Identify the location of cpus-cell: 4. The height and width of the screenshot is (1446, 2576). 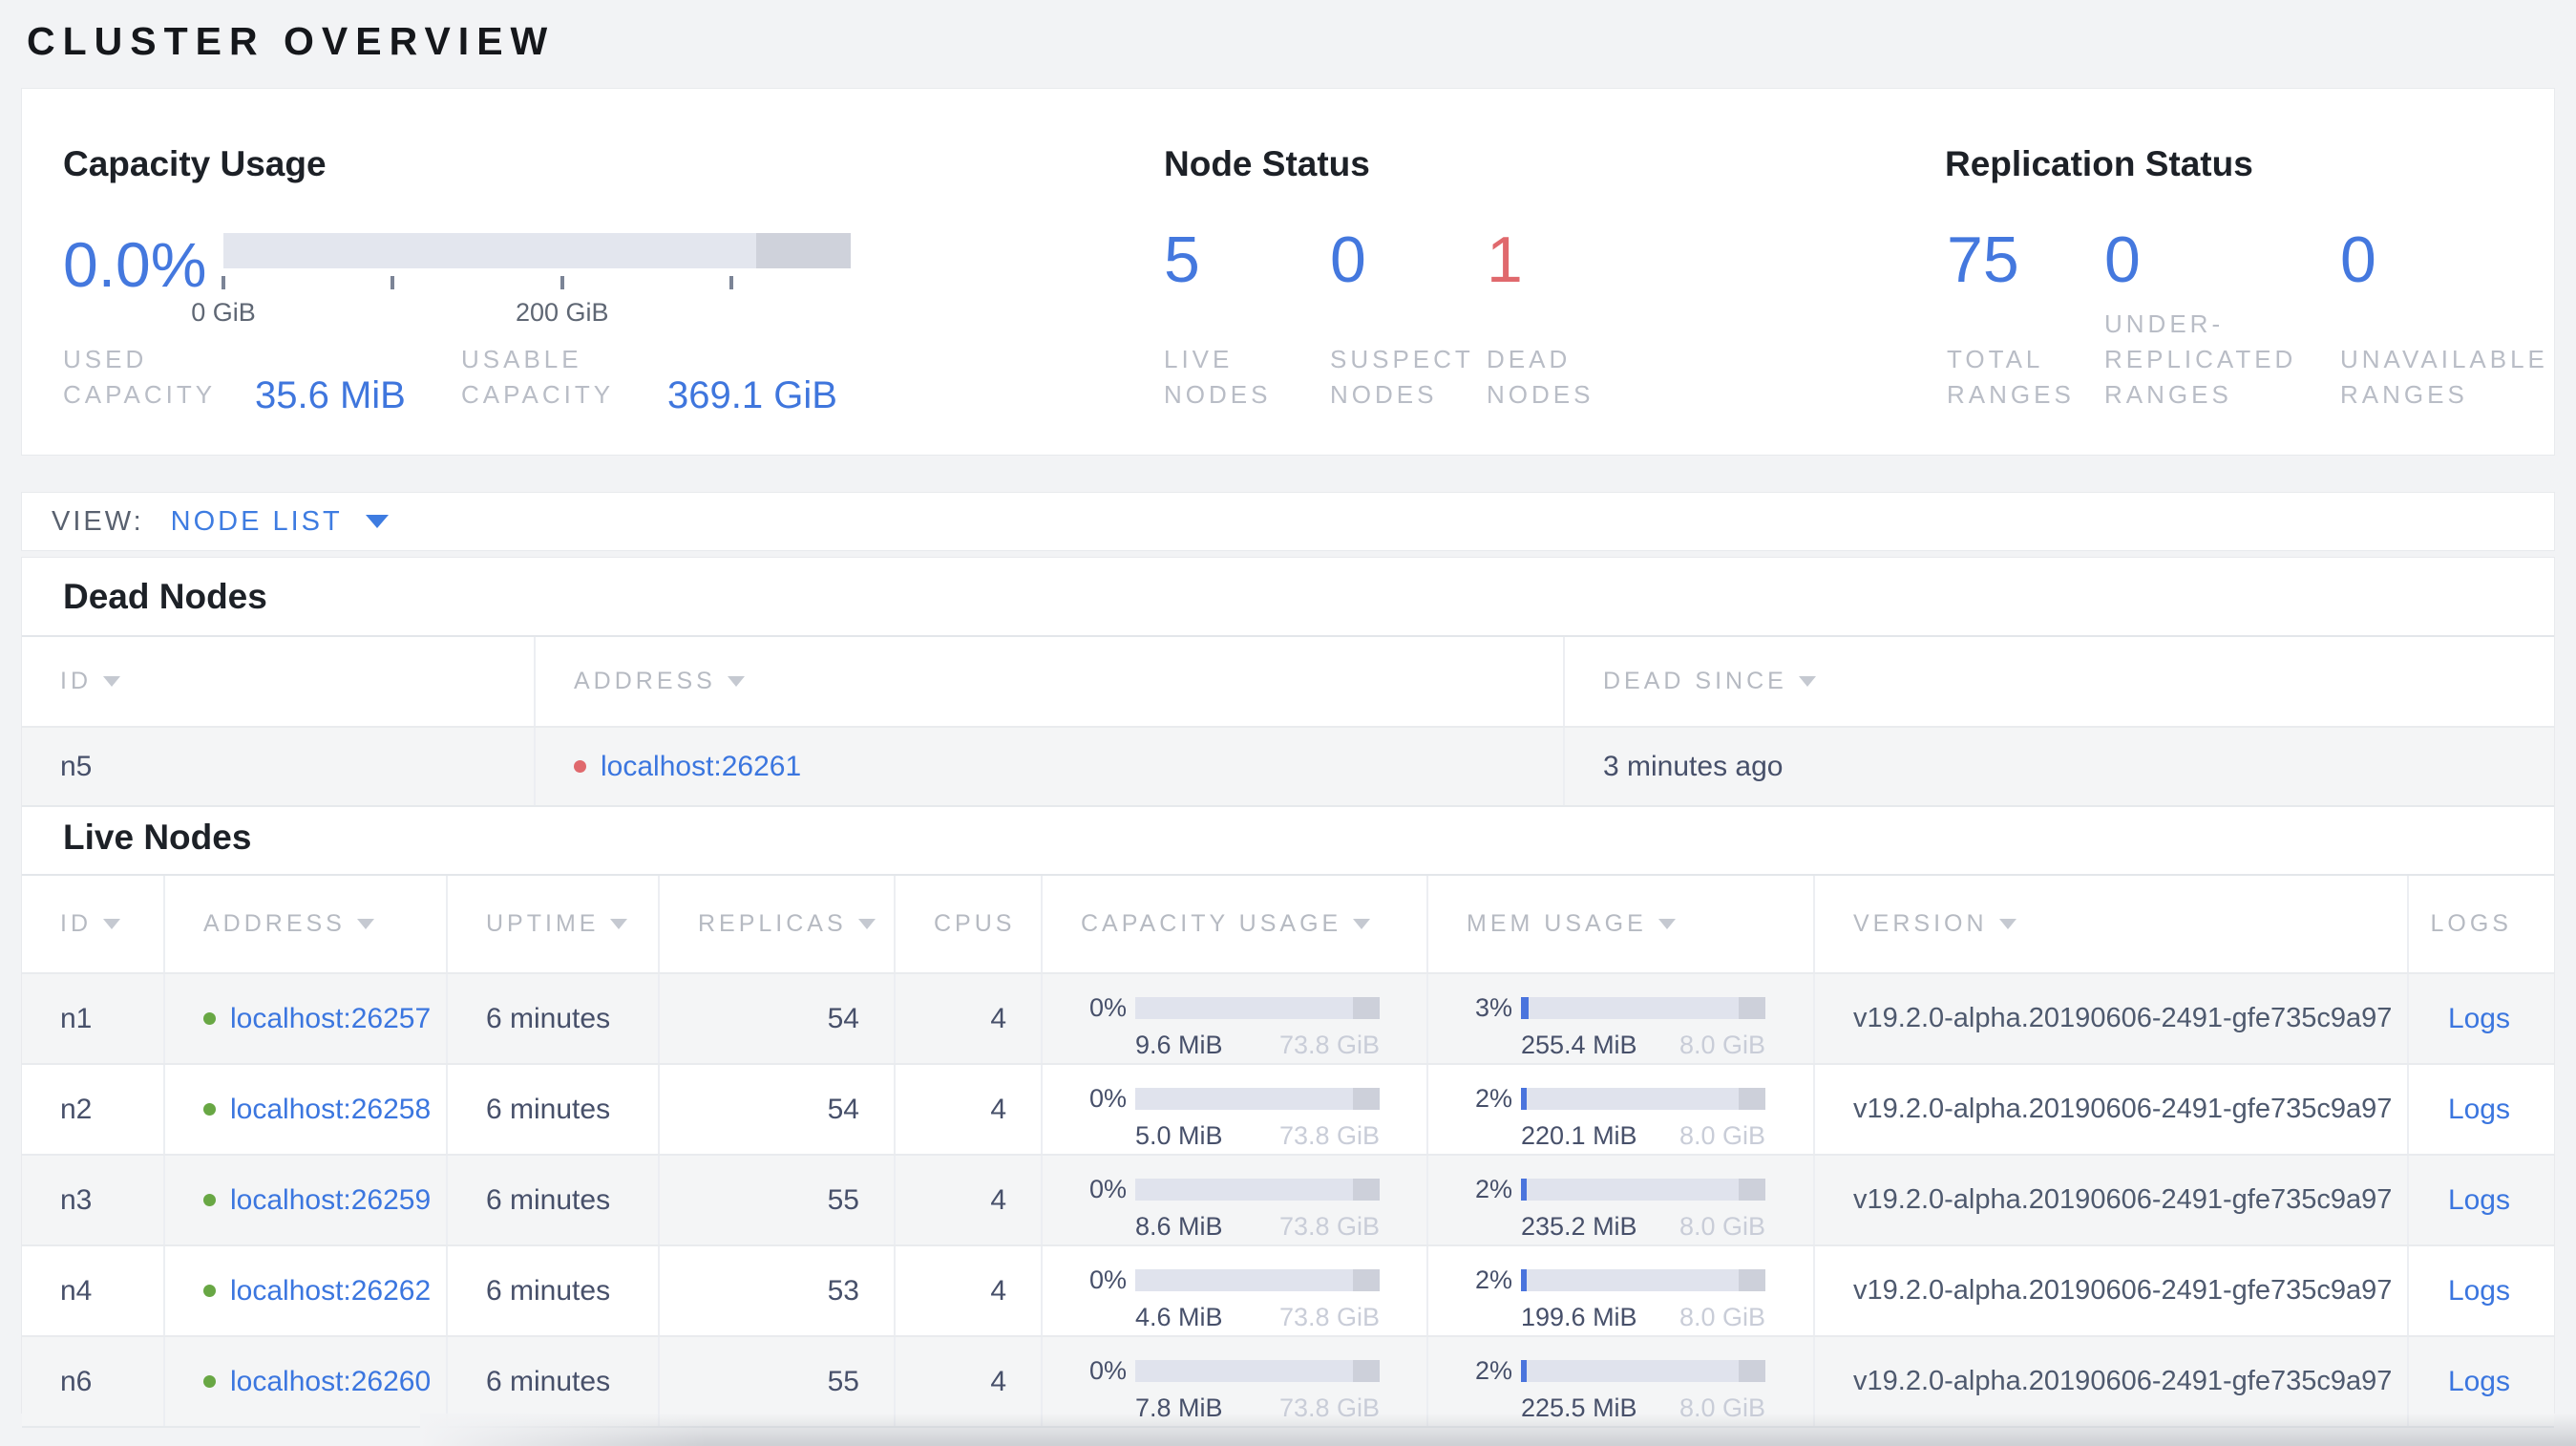
(967, 1291).